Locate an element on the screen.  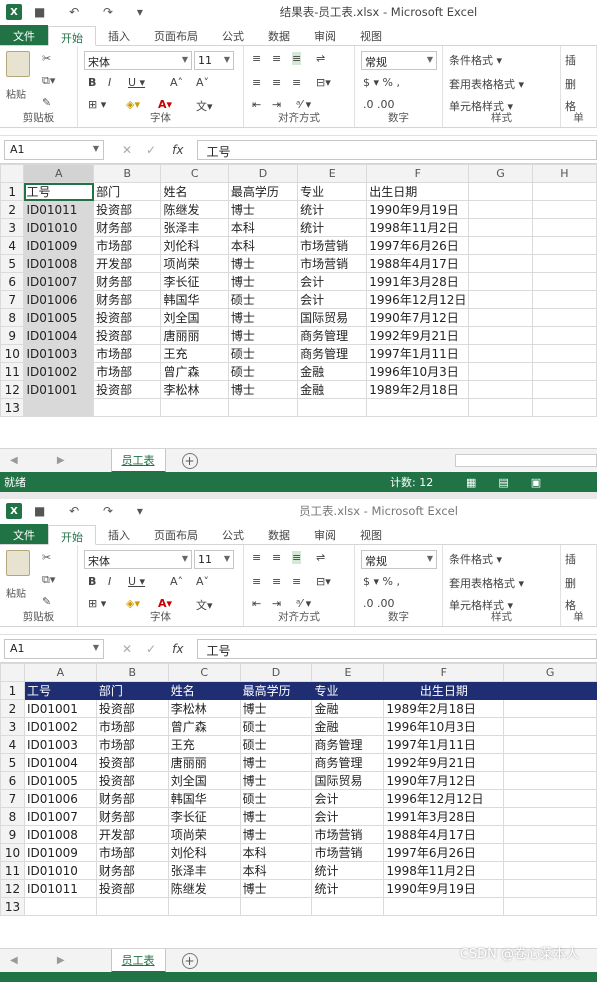
delete-cells-button: 删 is located at coordinates (570, 583).